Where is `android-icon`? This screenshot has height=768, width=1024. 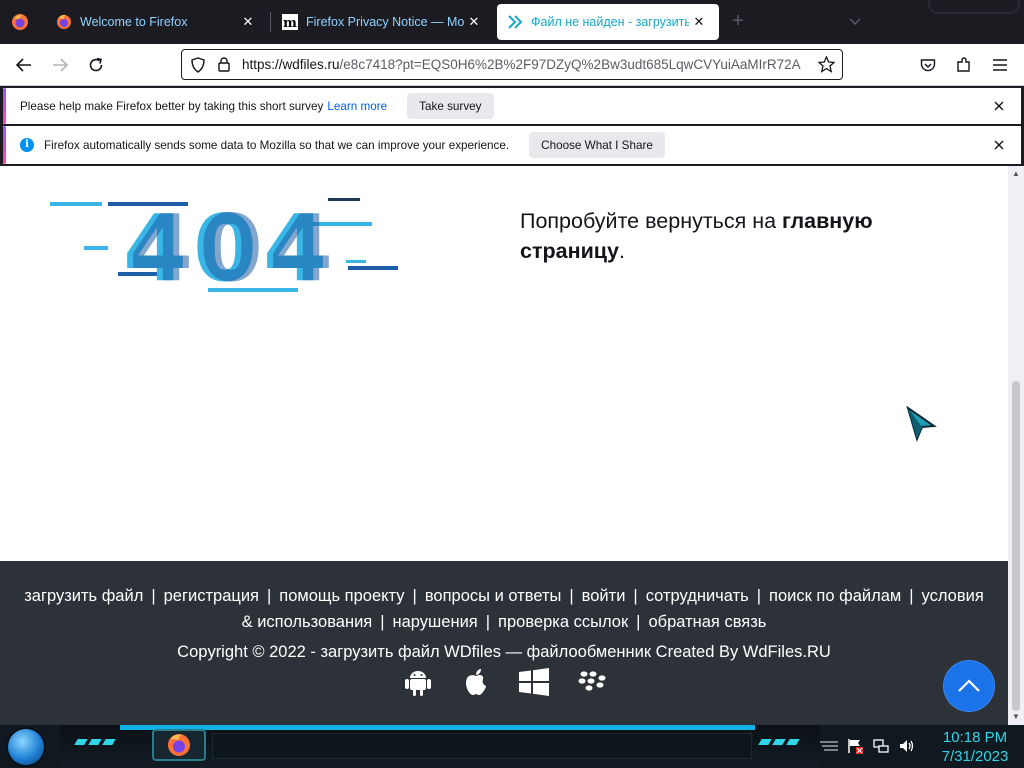
android-icon is located at coordinates (418, 682).